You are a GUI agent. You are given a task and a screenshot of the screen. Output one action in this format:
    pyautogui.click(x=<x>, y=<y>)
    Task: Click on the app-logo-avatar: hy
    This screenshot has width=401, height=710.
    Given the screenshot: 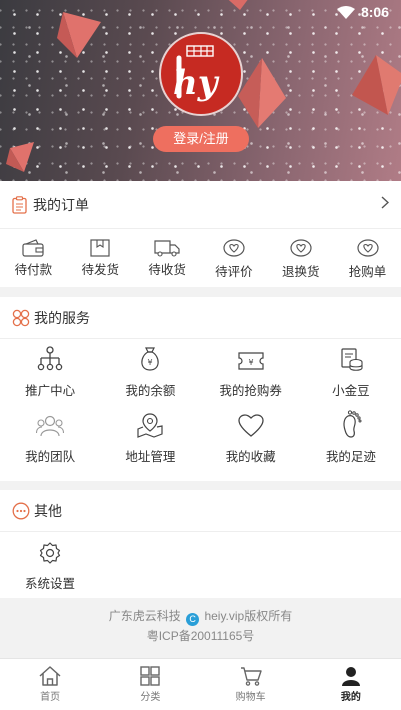 What is the action you would take?
    pyautogui.click(x=201, y=74)
    